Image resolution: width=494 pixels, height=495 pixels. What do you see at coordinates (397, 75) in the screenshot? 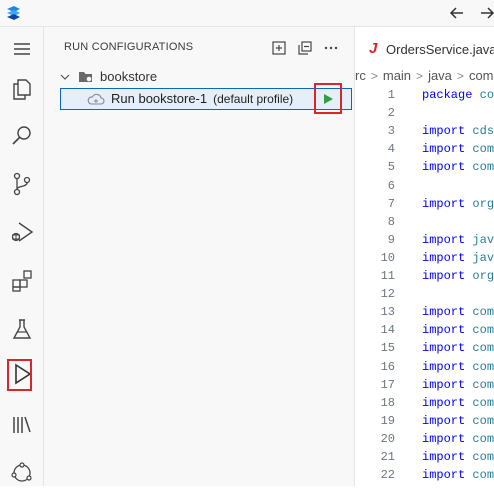
I see `breadcrumb-item: main` at bounding box center [397, 75].